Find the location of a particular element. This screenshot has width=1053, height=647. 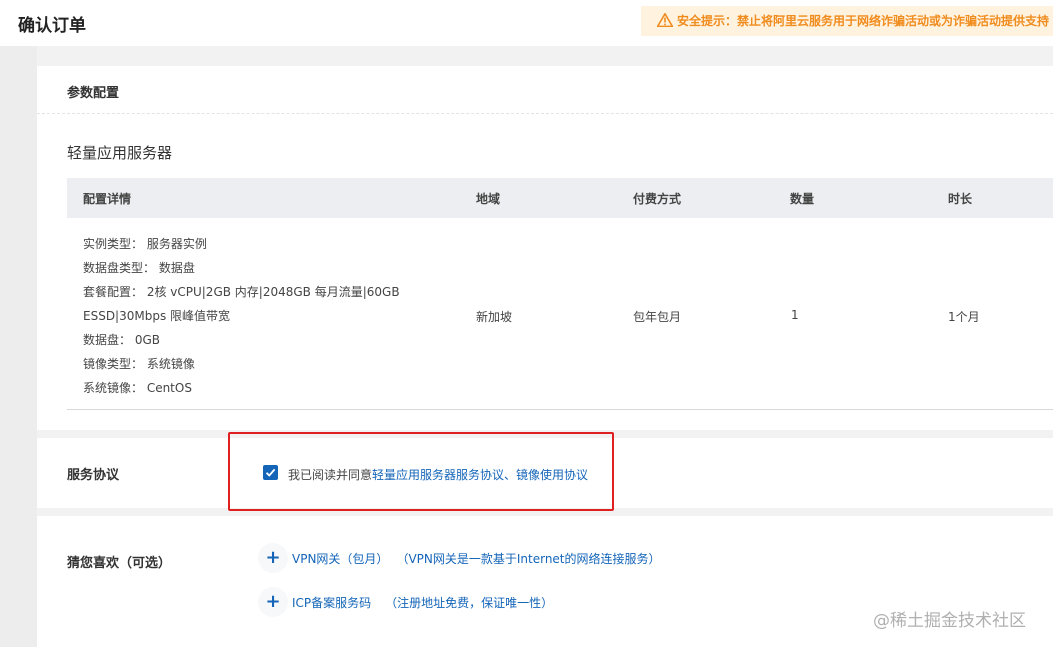

spec-system-image: 系统镜像： CentOS is located at coordinates (137, 388).